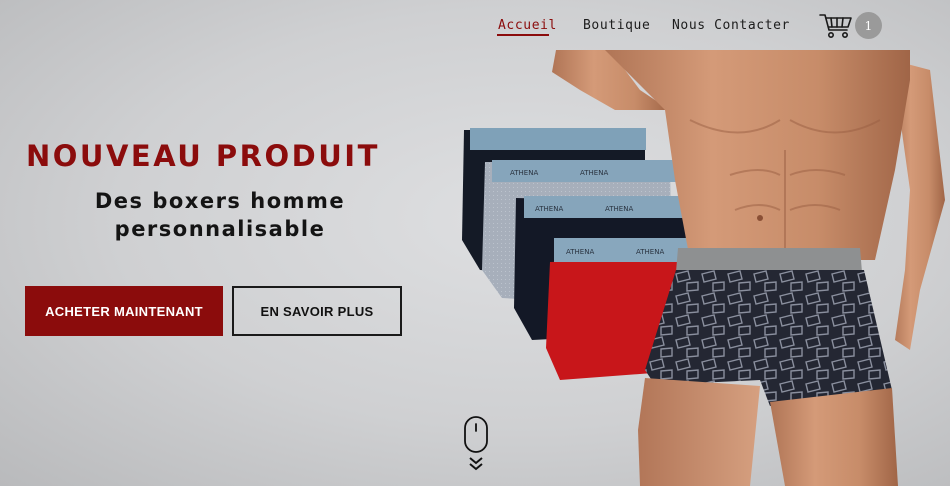 The width and height of the screenshot is (950, 486). What do you see at coordinates (124, 311) in the screenshot?
I see `buy-now-button: ACHETER MAINTENANT` at bounding box center [124, 311].